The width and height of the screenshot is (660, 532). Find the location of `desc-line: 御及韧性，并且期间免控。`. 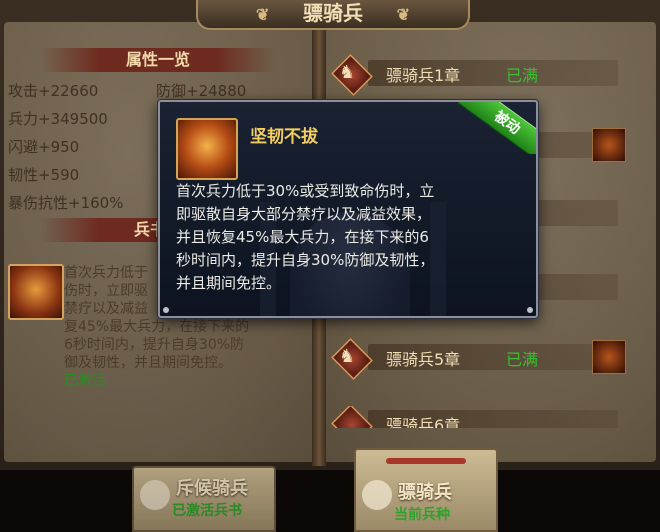

desc-line: 御及韧性，并且期间免控。 is located at coordinates (148, 363).